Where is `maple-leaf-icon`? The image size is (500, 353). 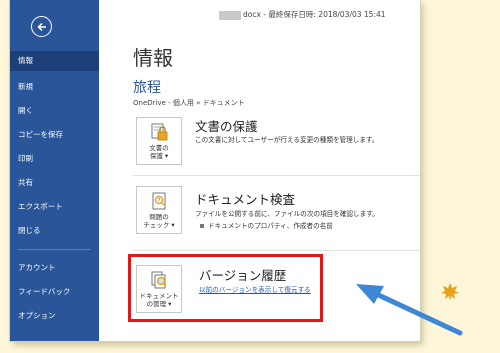
maple-leaf-icon is located at coordinates (450, 292).